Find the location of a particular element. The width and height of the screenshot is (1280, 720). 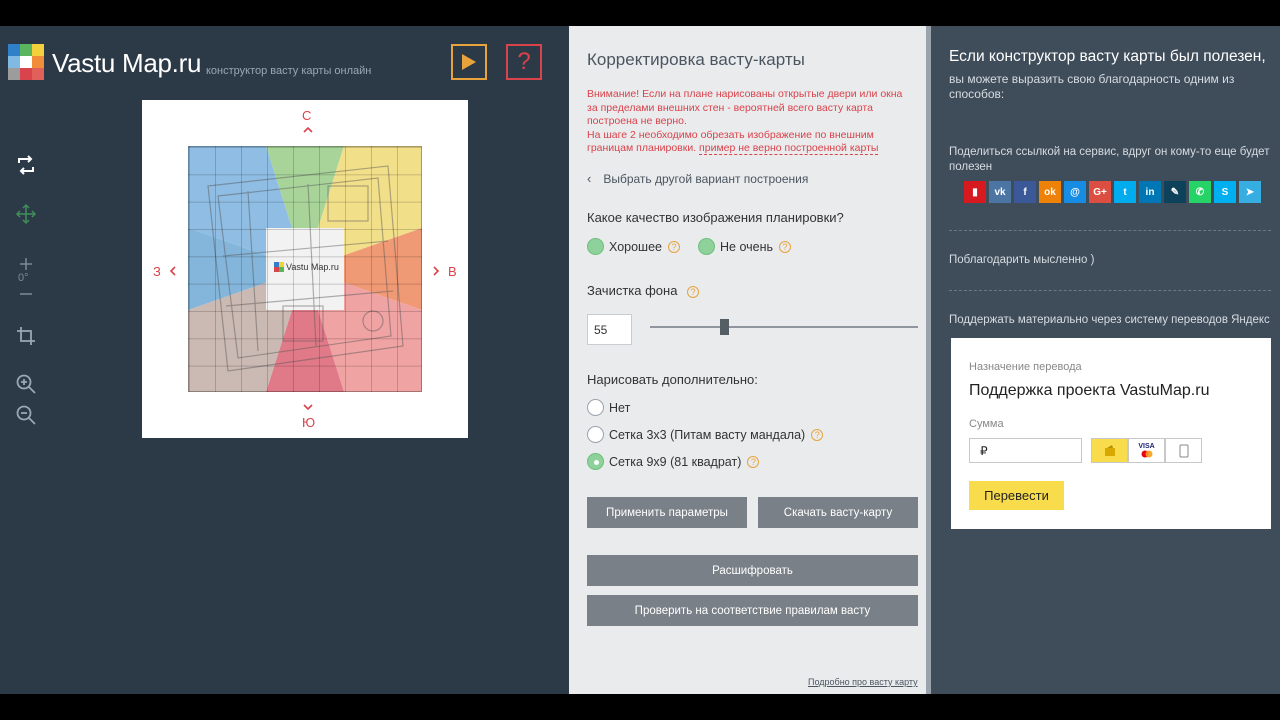

rotate-minus-button is located at coordinates (26, 294).